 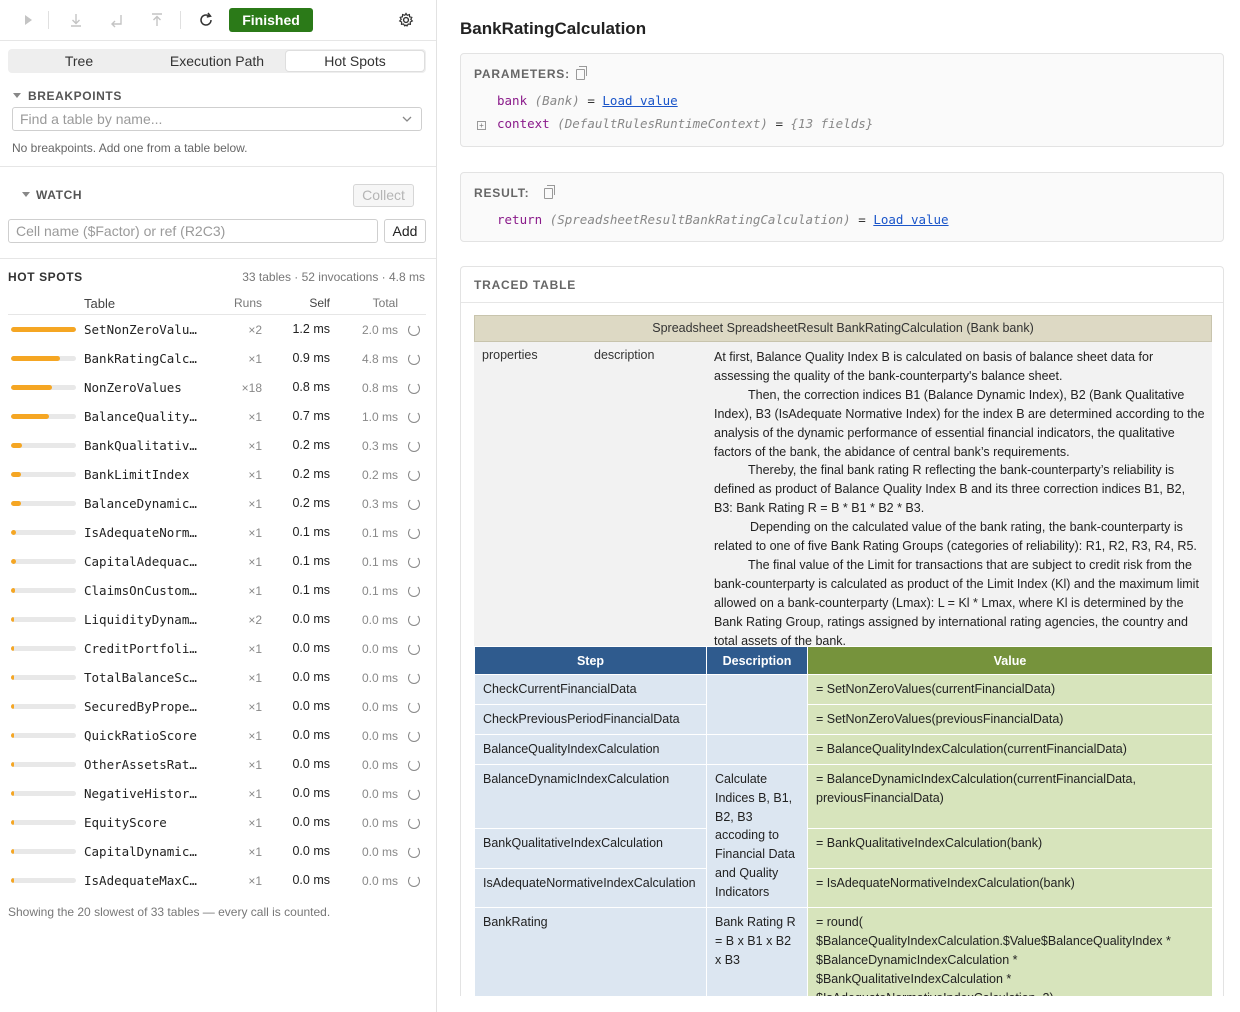 I want to click on column-header-runs: Runs, so click(x=243, y=303).